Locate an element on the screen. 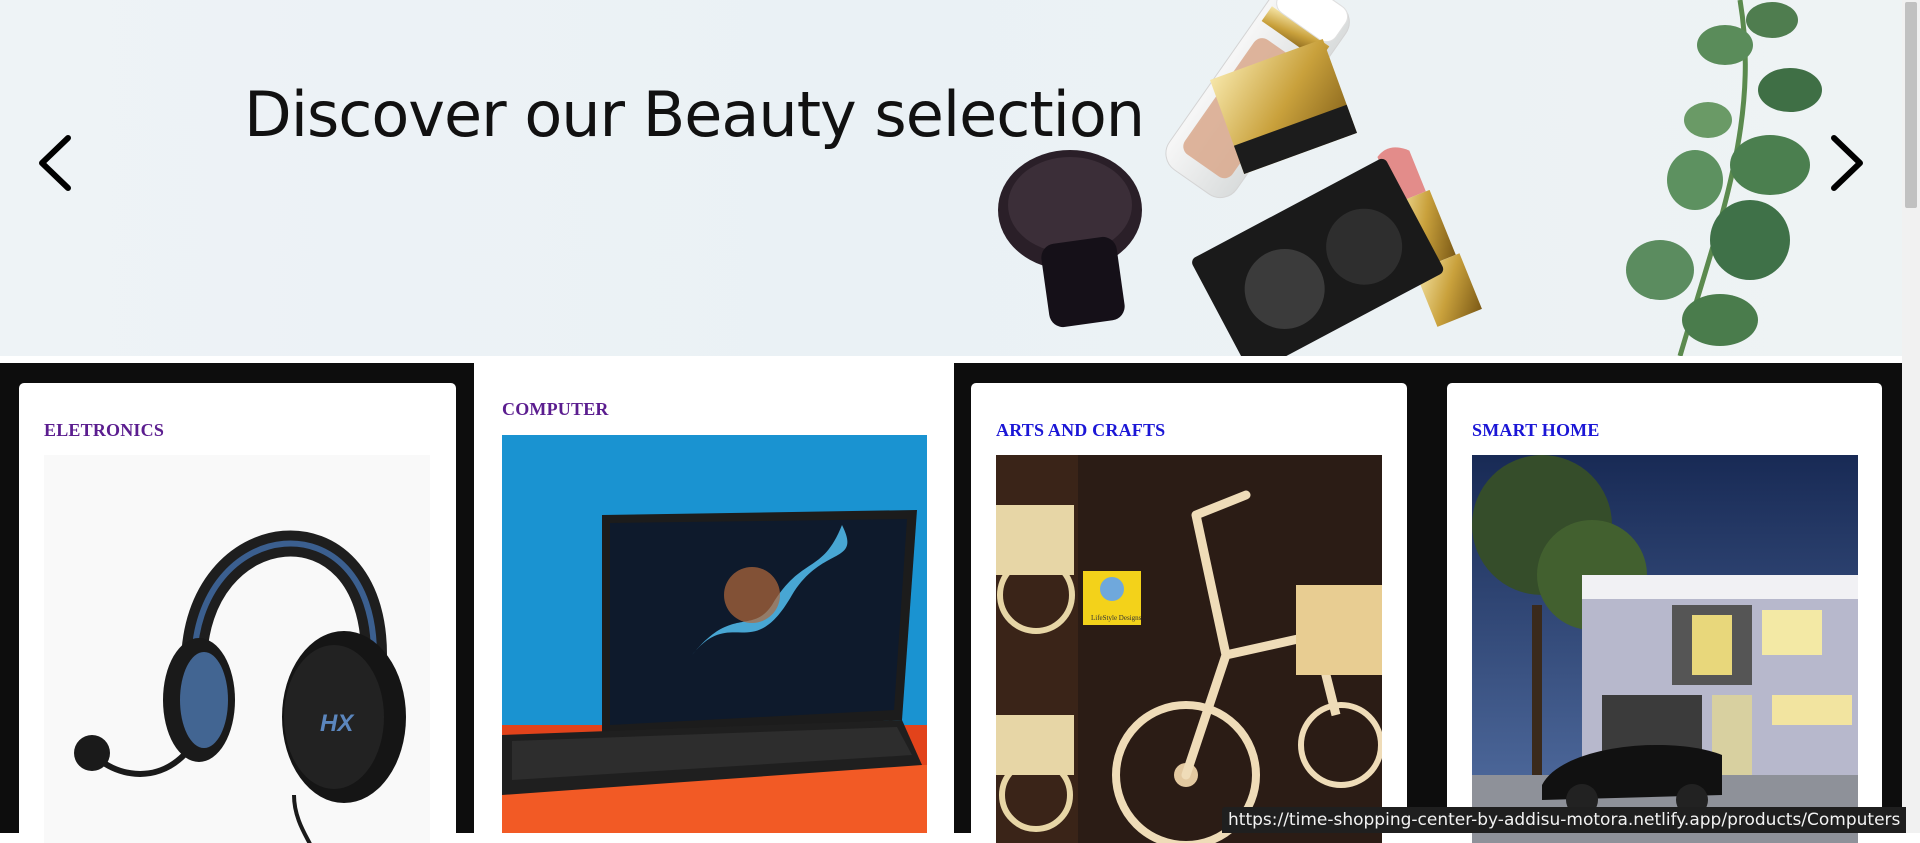 The image size is (1920, 843). category-title: ARTS AND CRAFTS is located at coordinates (1081, 430).